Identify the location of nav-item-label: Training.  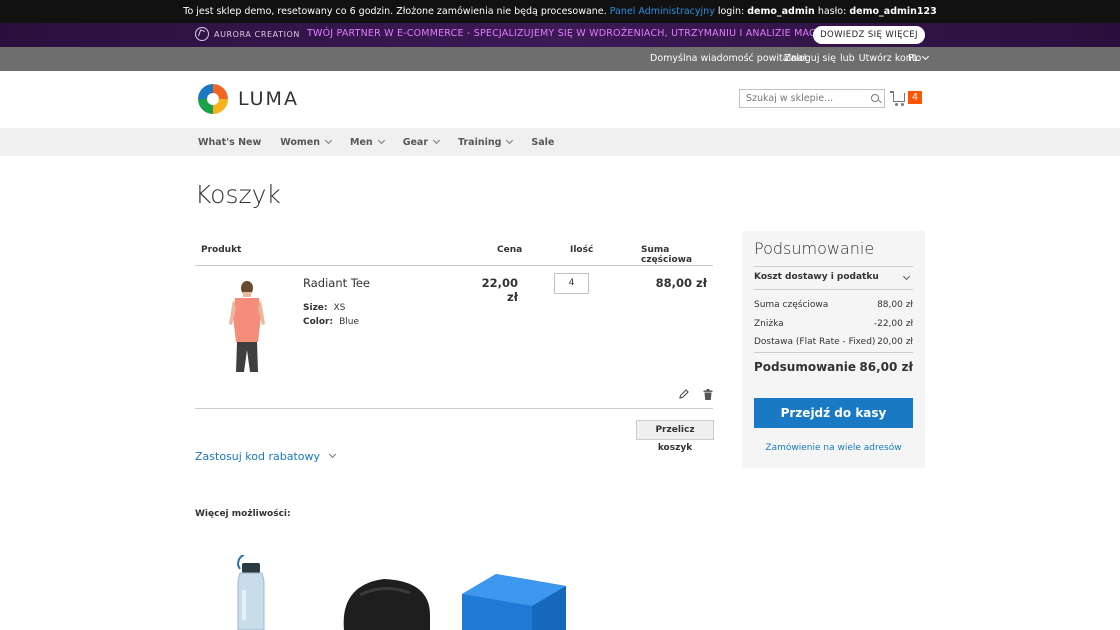
(480, 142).